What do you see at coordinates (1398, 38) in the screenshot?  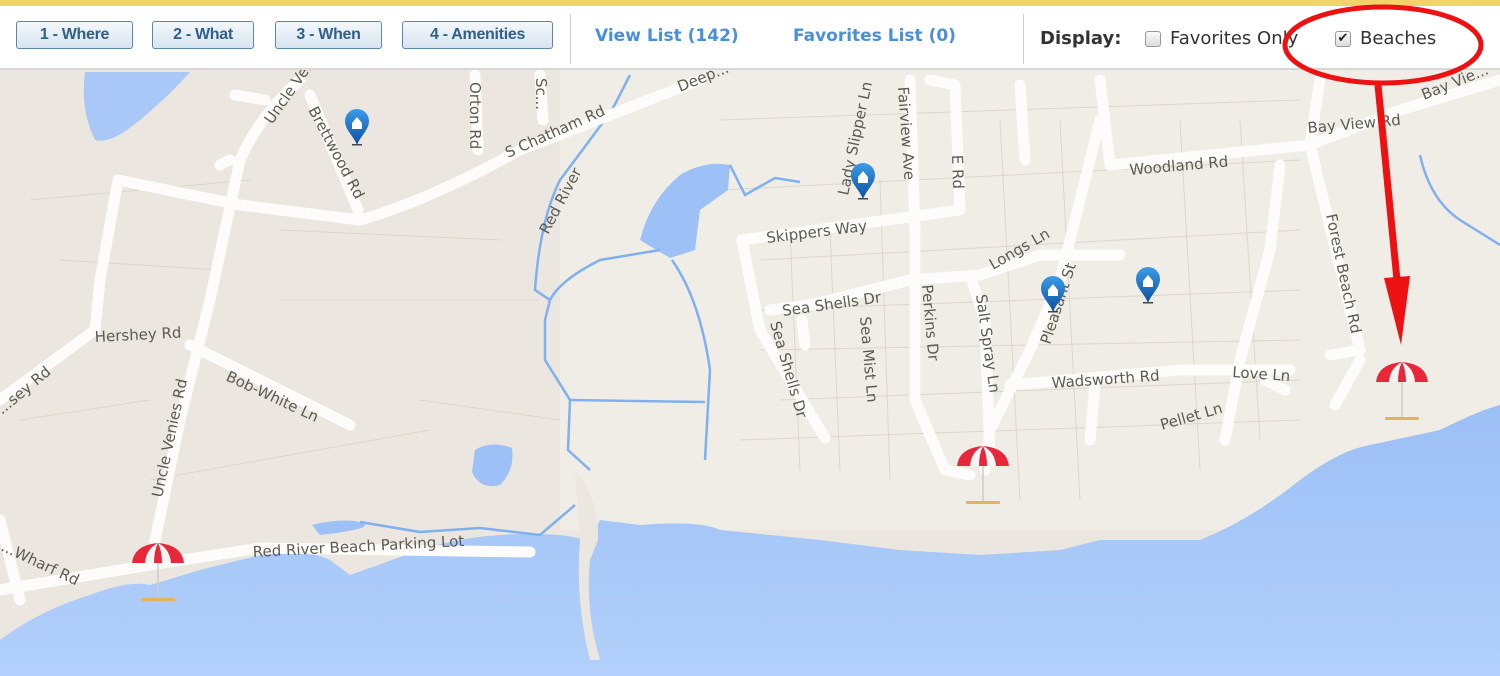 I see `beaches-label: Beaches` at bounding box center [1398, 38].